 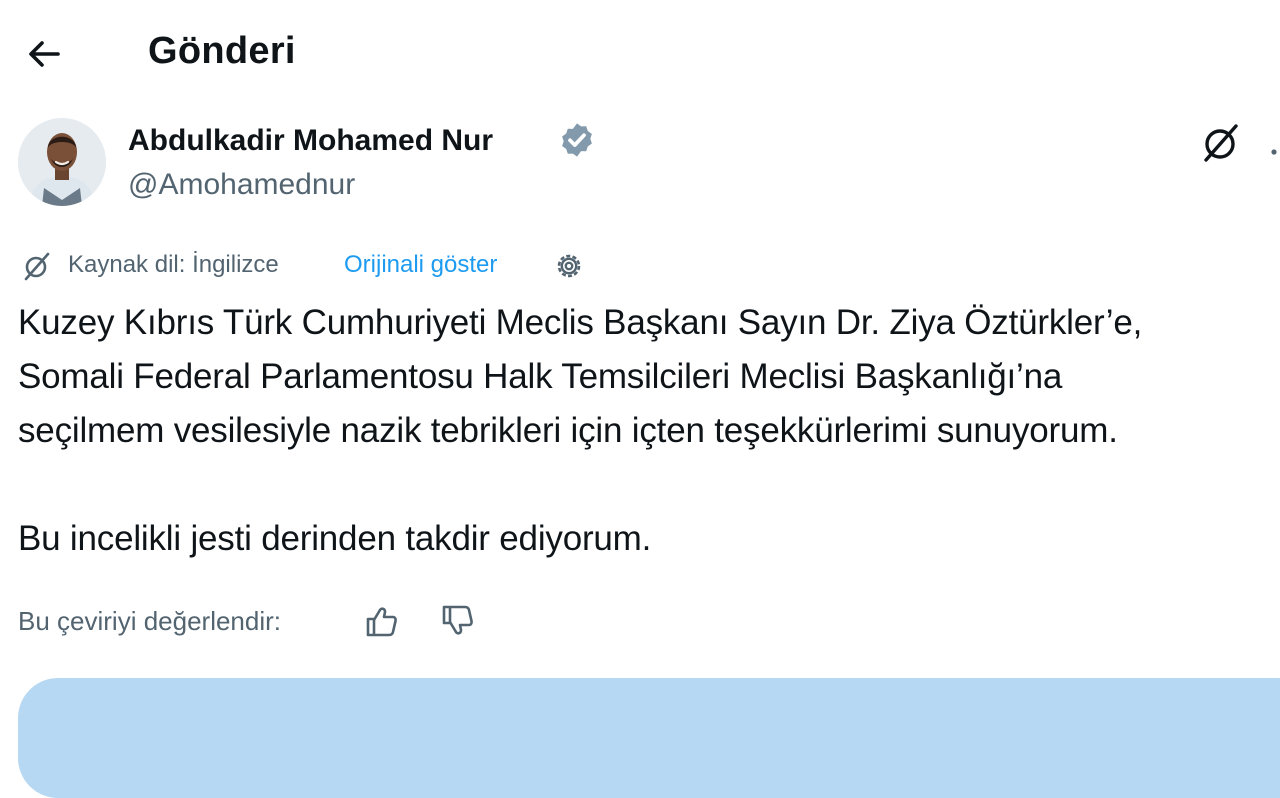 I want to click on post-header: Gönderi, so click(x=640, y=52).